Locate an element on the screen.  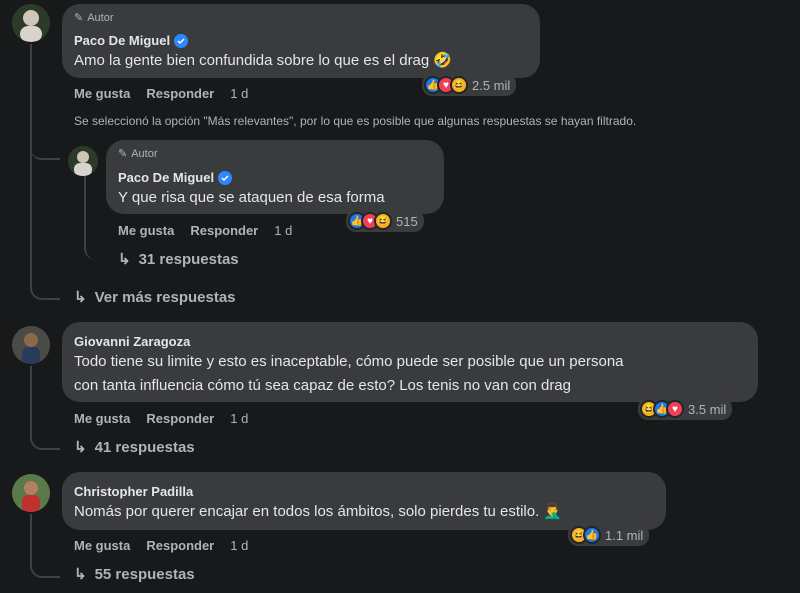
reaction-count: 515 is located at coordinates (407, 221).